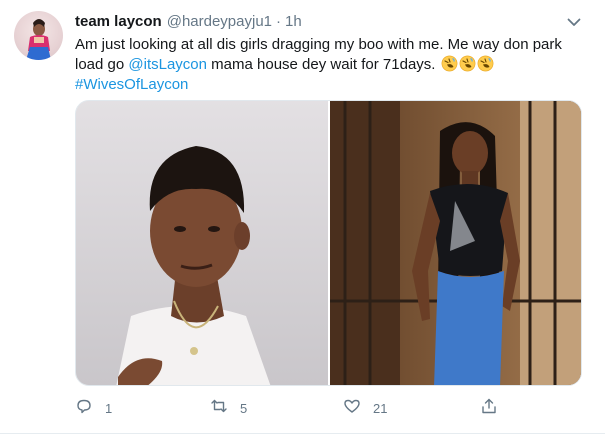 Image resolution: width=605 pixels, height=436 pixels. What do you see at coordinates (293, 21) in the screenshot?
I see `timestamp: 1h` at bounding box center [293, 21].